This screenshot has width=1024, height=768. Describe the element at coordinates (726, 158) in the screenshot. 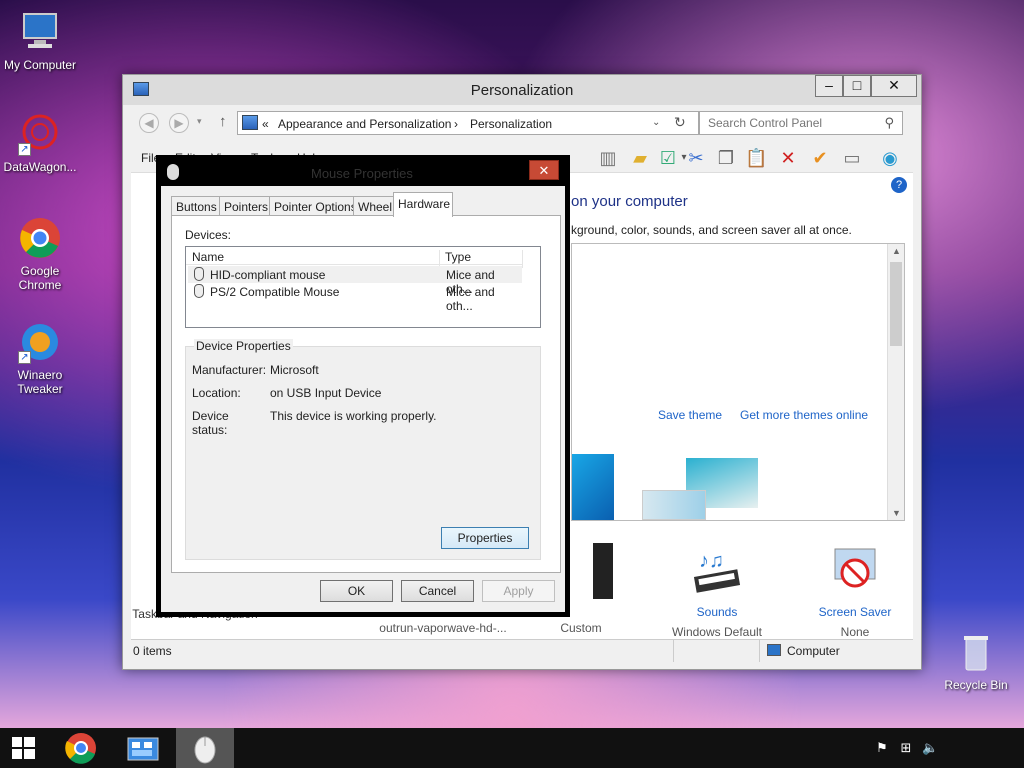

I see `copy-icon: ❐` at that location.